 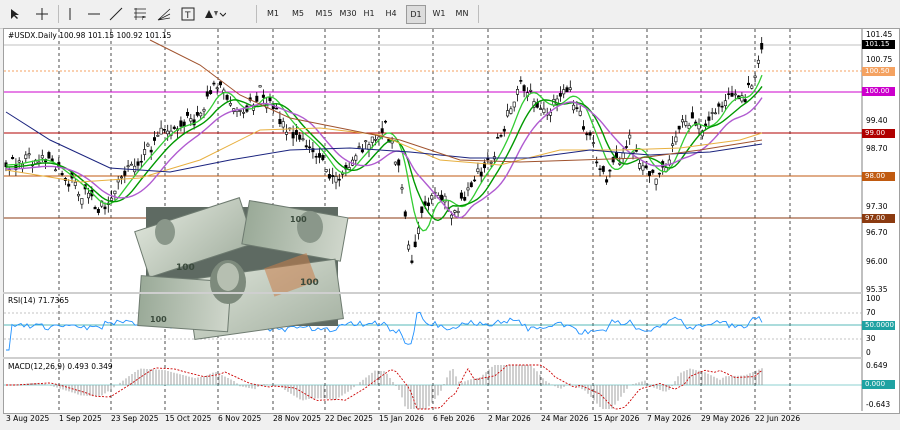 What do you see at coordinates (90, 35) in the screenshot?
I see `main-chart-header: #USDX.Daily 100.98 101.15 100.92 101.15` at bounding box center [90, 35].